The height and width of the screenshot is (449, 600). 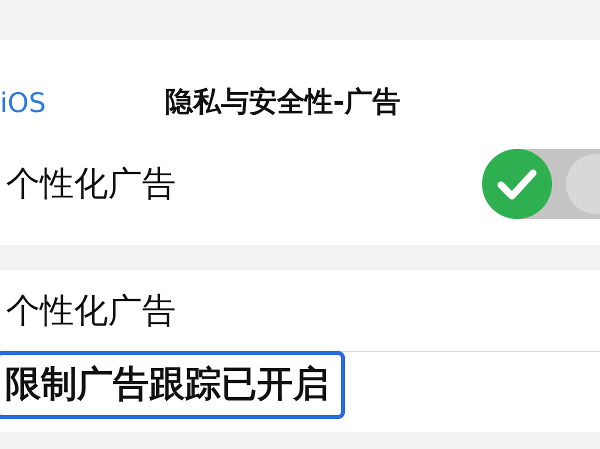 What do you see at coordinates (283, 102) in the screenshot?
I see `page-title: 隐私与安全性-广告` at bounding box center [283, 102].